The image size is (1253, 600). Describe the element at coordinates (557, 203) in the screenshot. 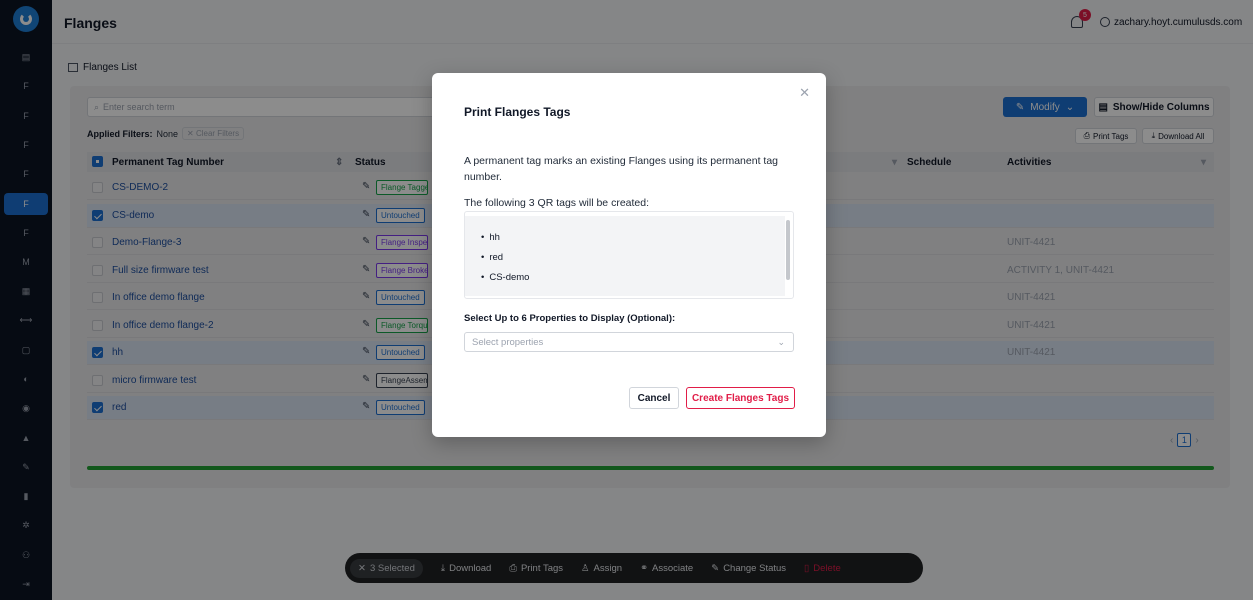

I see `modal-subtitle: The following 3 QR tags will be created:` at that location.